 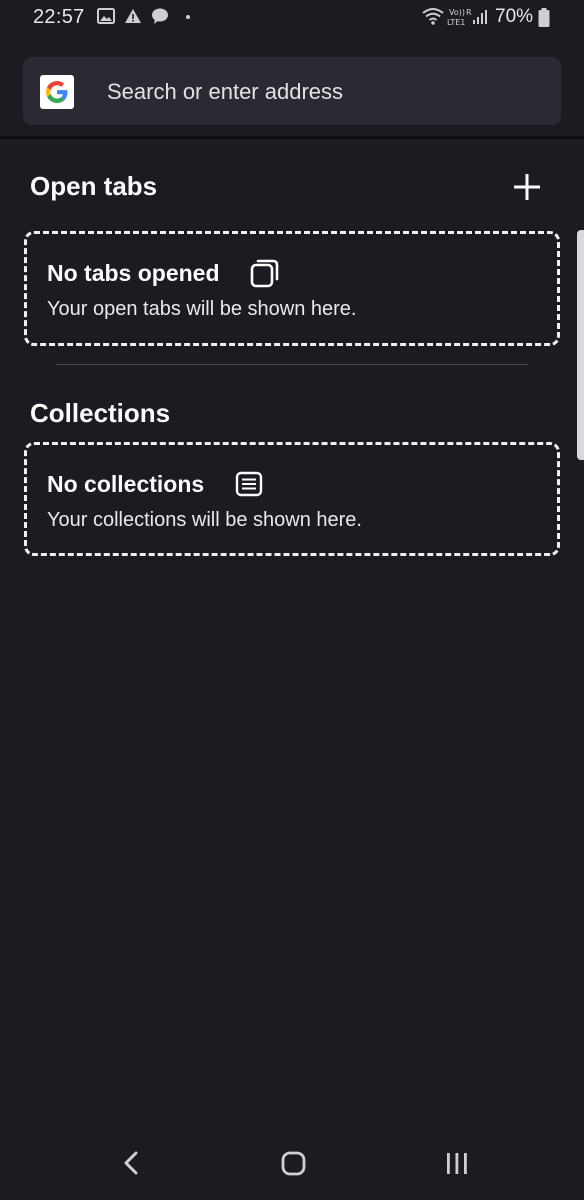 I want to click on chat-bubble-icon, so click(x=160, y=19).